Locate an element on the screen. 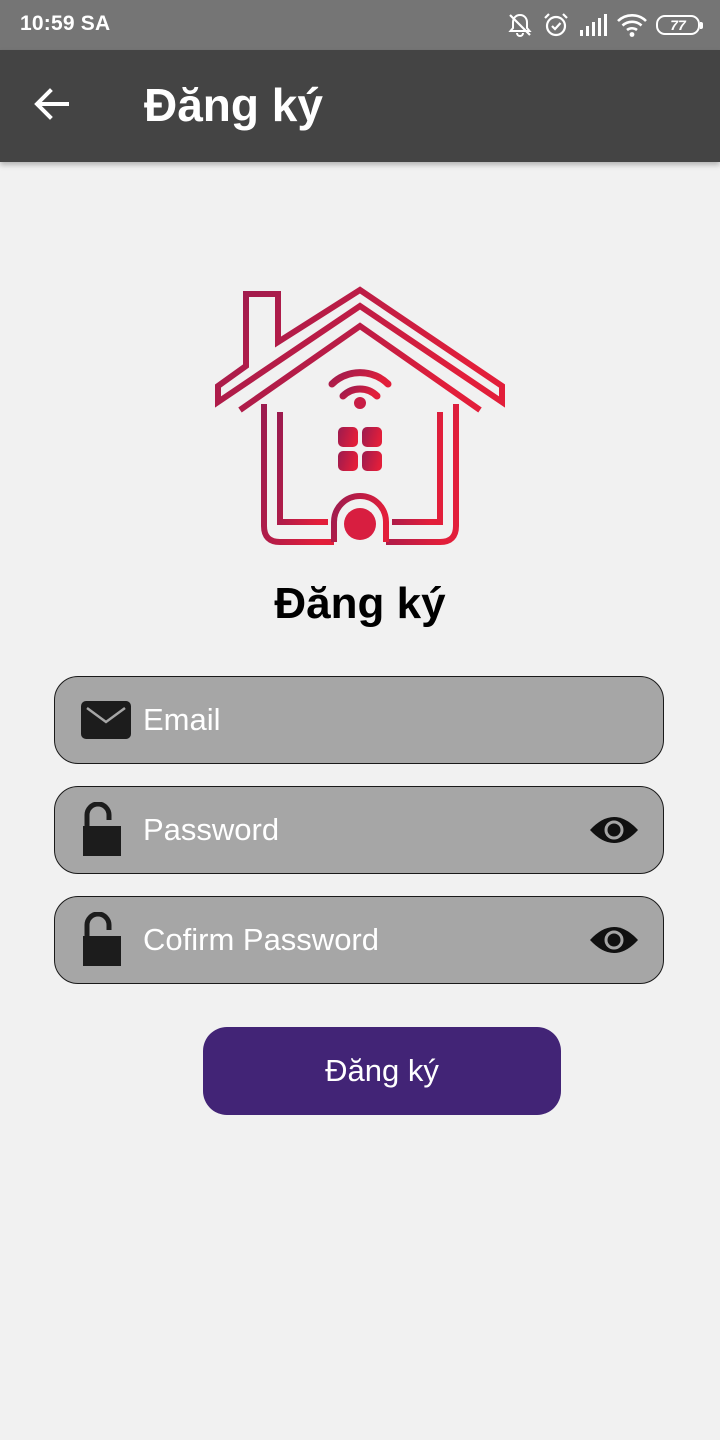 Image resolution: width=720 pixels, height=1440 pixels. status-icons: 77 is located at coordinates (604, 25).